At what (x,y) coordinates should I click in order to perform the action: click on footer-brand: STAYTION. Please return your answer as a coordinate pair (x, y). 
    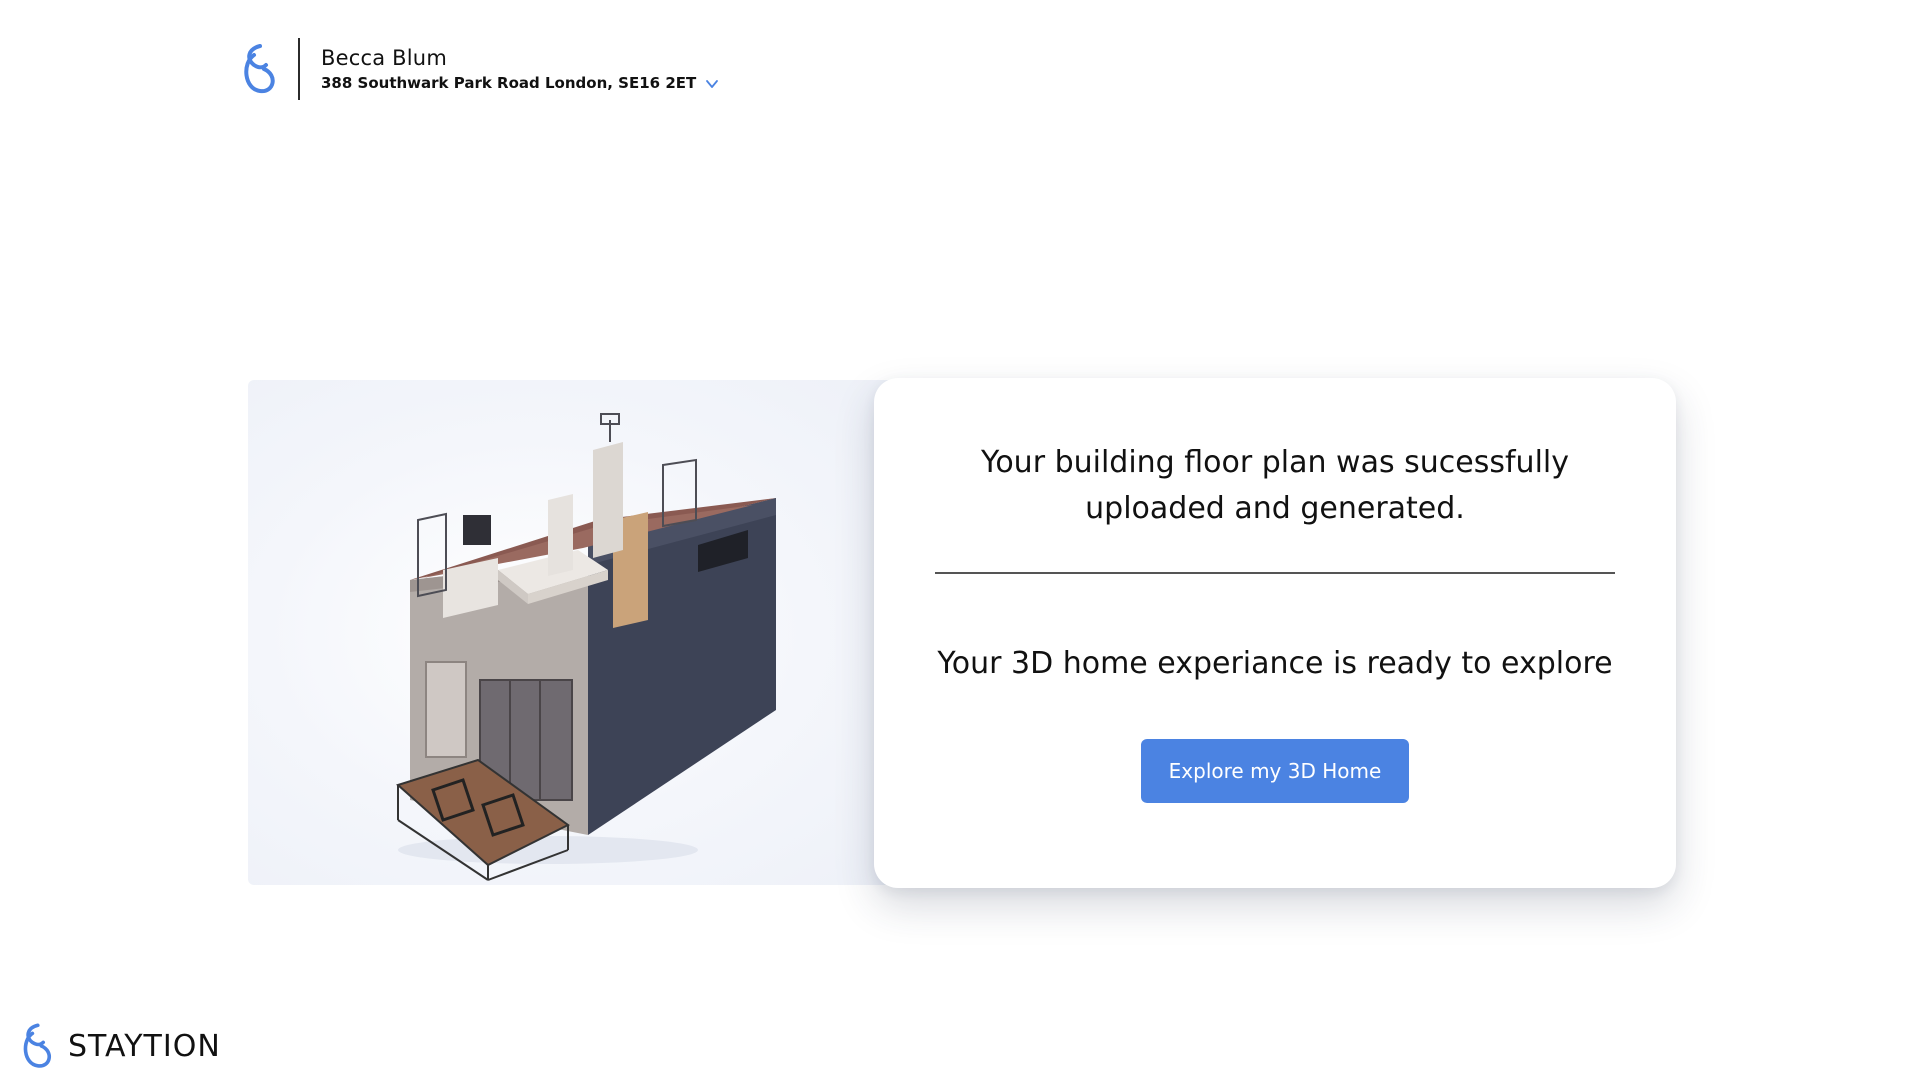
    Looking at the image, I should click on (119, 1046).